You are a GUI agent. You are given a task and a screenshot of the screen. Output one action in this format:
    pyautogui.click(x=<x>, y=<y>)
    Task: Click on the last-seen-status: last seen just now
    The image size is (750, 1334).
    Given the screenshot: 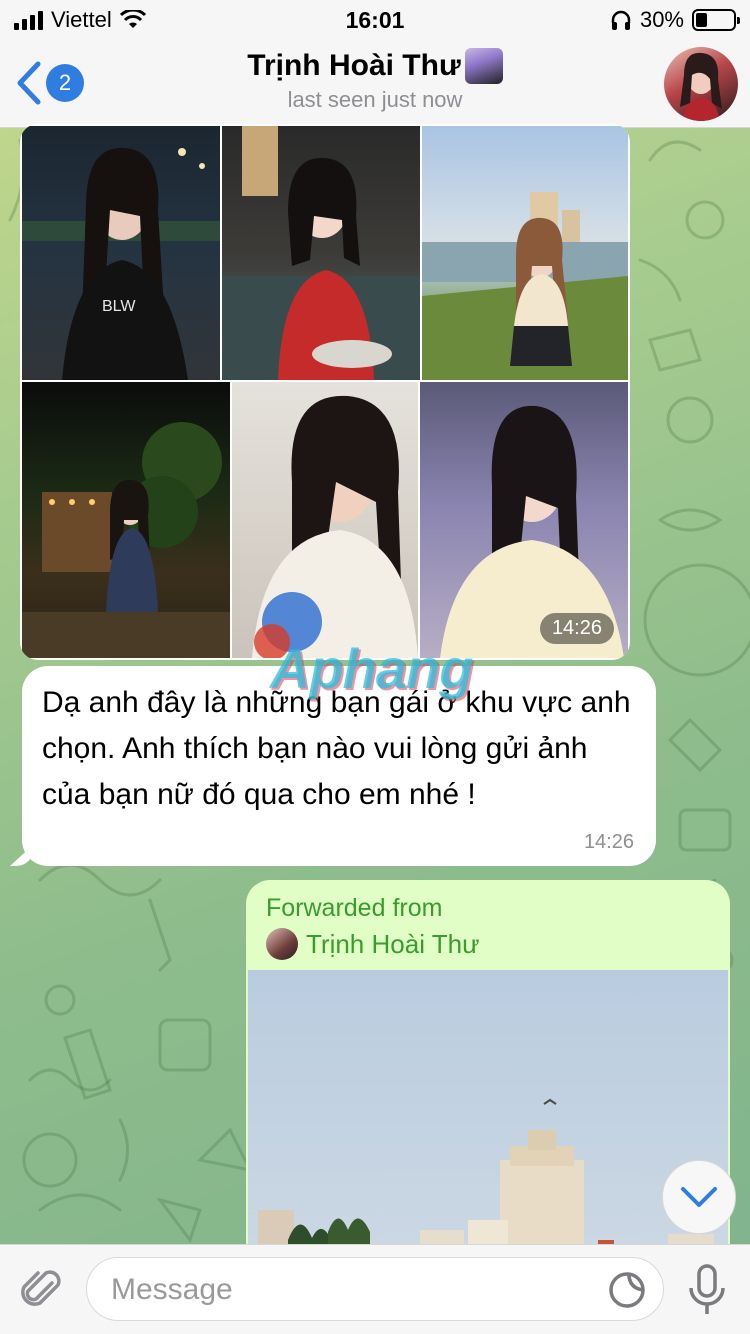 What is the action you would take?
    pyautogui.click(x=375, y=99)
    